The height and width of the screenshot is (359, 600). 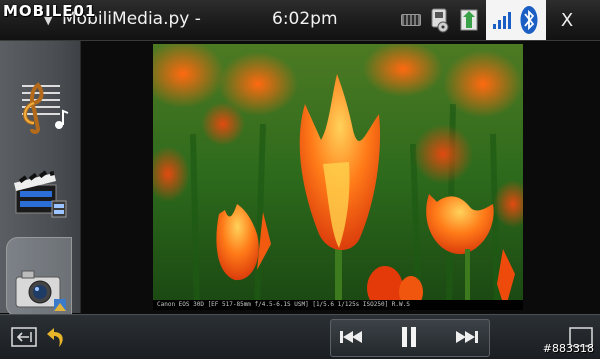 What do you see at coordinates (56, 337) in the screenshot?
I see `back-arrow-icon` at bounding box center [56, 337].